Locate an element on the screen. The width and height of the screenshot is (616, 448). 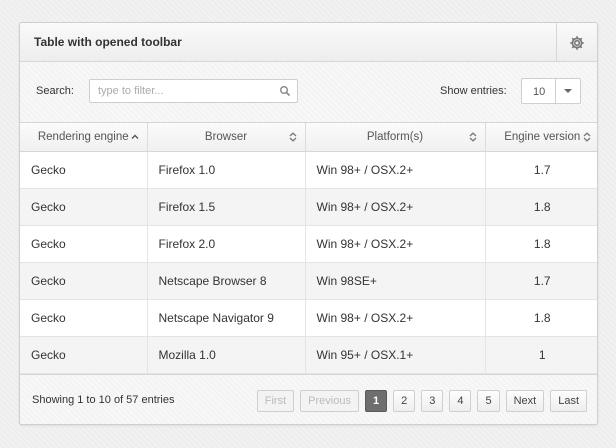
show-entries-value: 10 is located at coordinates (539, 92).